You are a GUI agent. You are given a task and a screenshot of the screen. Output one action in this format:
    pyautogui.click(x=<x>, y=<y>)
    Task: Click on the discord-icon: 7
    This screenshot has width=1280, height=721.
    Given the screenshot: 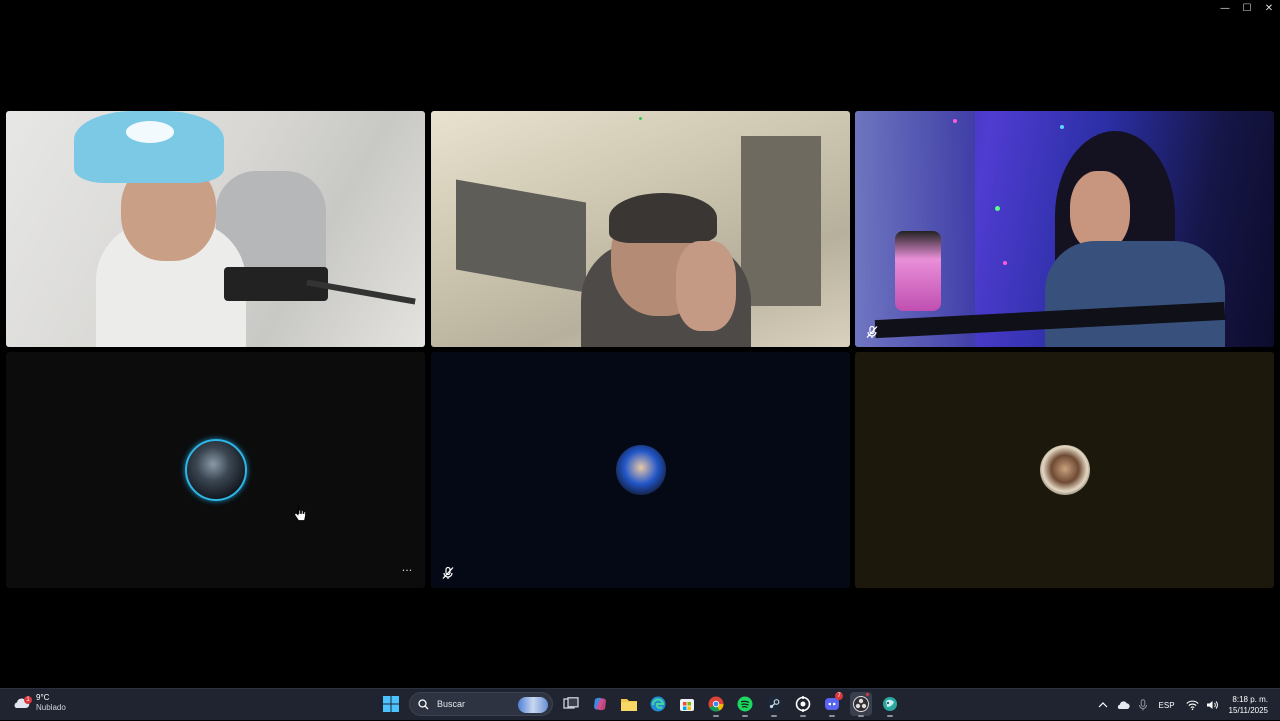 What is the action you would take?
    pyautogui.click(x=832, y=704)
    